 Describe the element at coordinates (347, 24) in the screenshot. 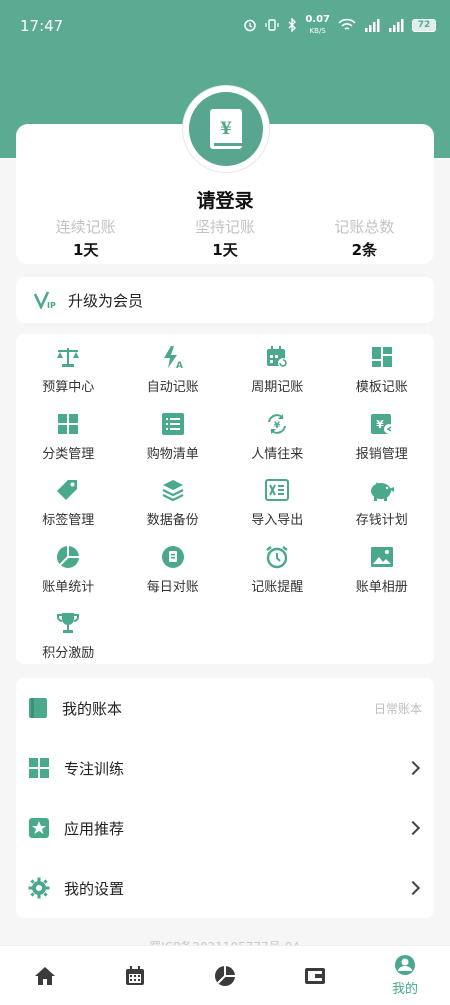

I see `wifi-icon` at that location.